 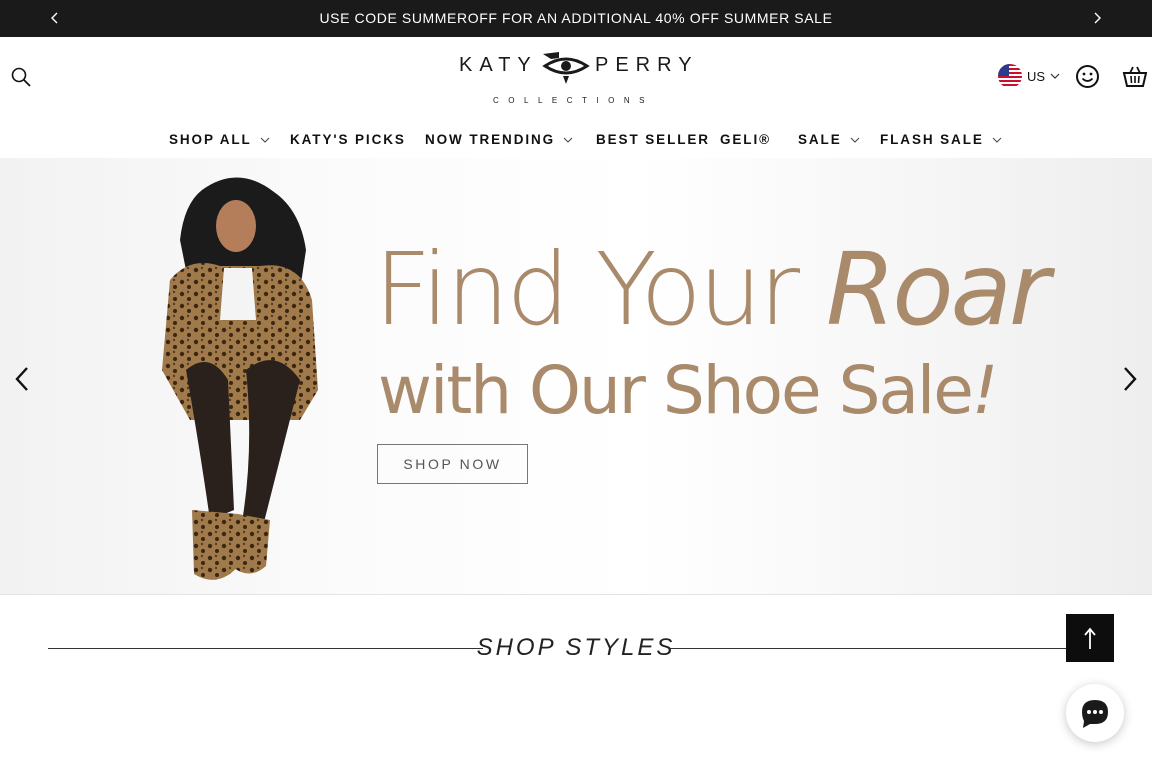 I want to click on account-button, so click(x=1087, y=76).